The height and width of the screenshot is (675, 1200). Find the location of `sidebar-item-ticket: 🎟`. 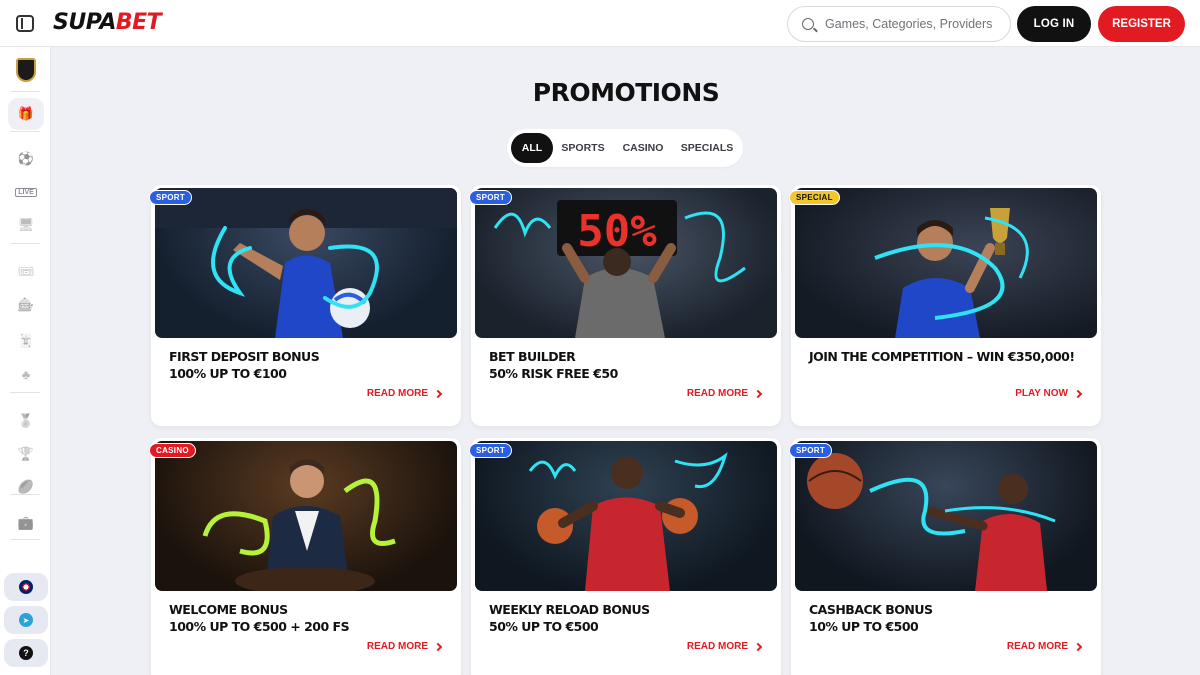

sidebar-item-ticket: 🎟 is located at coordinates (26, 272).